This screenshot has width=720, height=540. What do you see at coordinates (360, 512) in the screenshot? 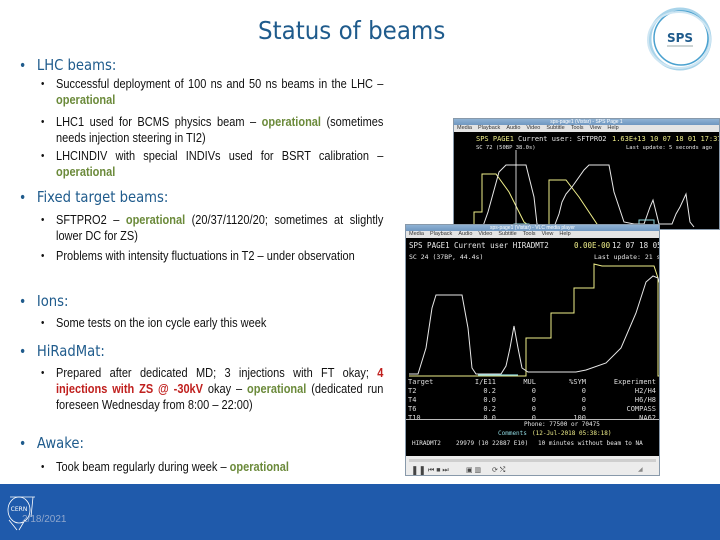
I see `slide-footer: CERN 2/18/2021` at bounding box center [360, 512].